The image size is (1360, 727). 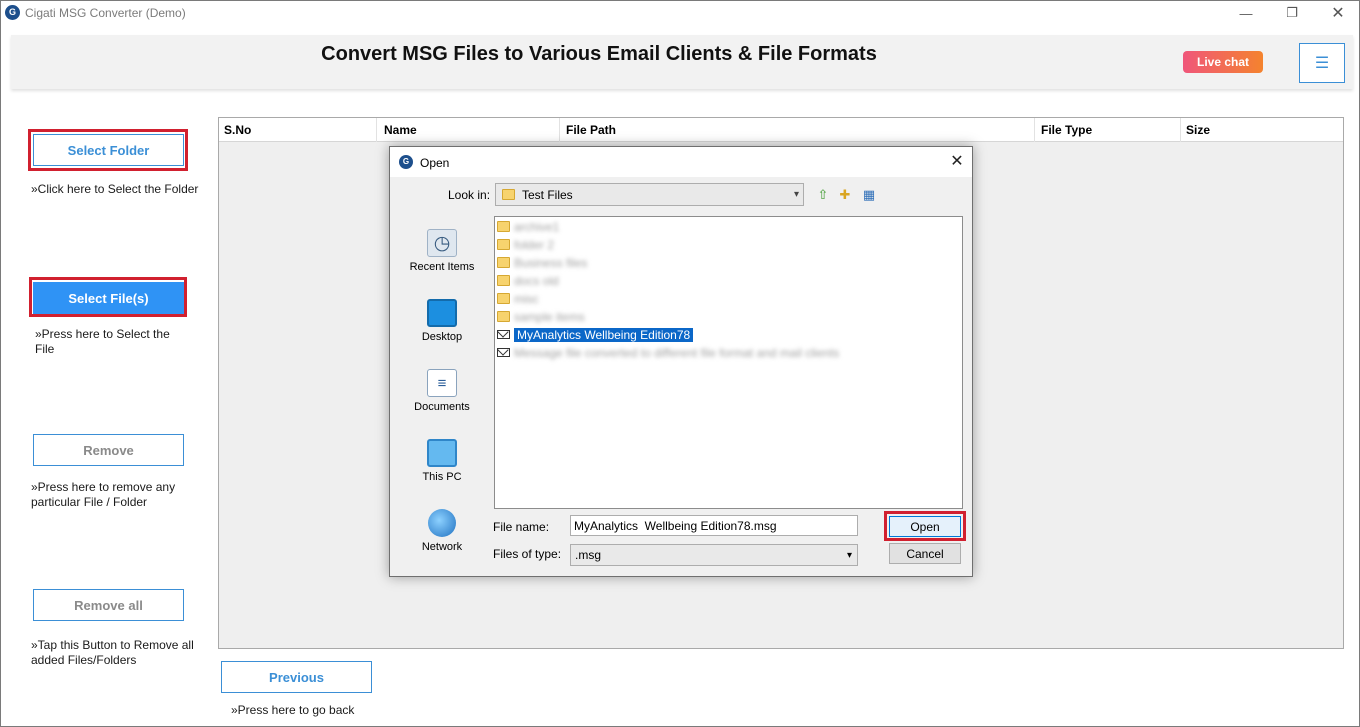 I want to click on column-header-sno: S.No, so click(x=298, y=130).